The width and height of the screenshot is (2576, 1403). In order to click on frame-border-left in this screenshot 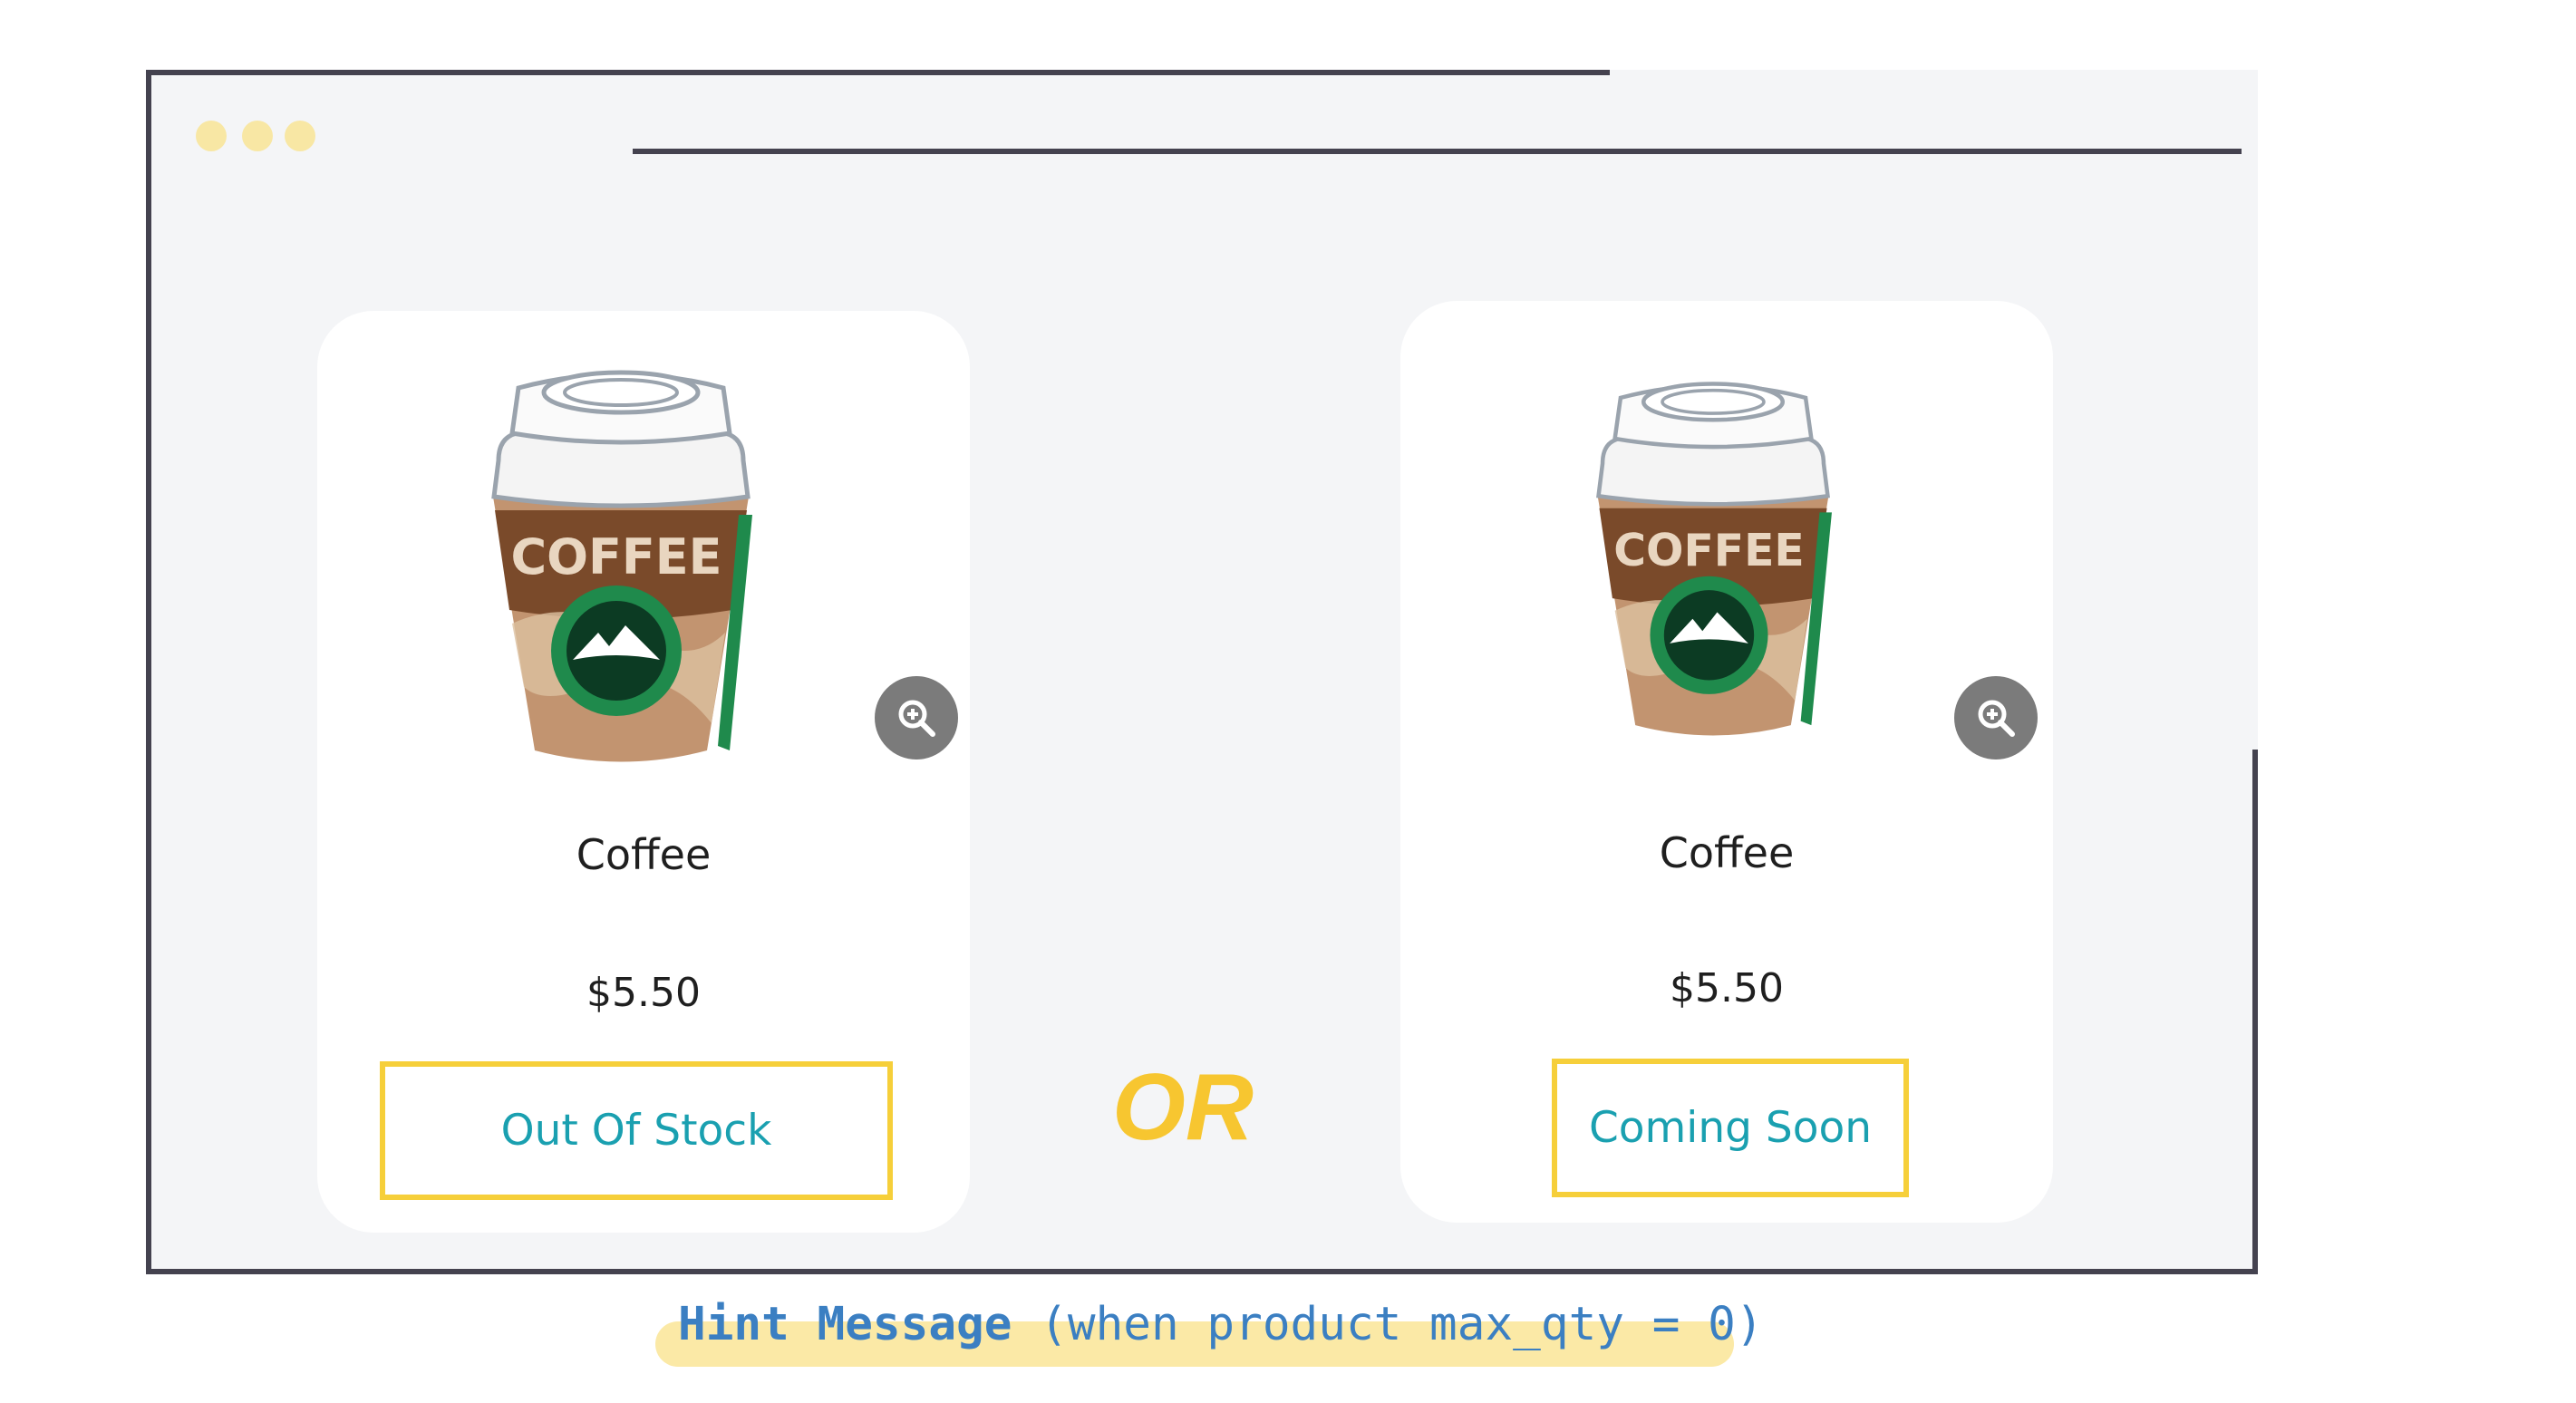, I will do `click(148, 672)`.